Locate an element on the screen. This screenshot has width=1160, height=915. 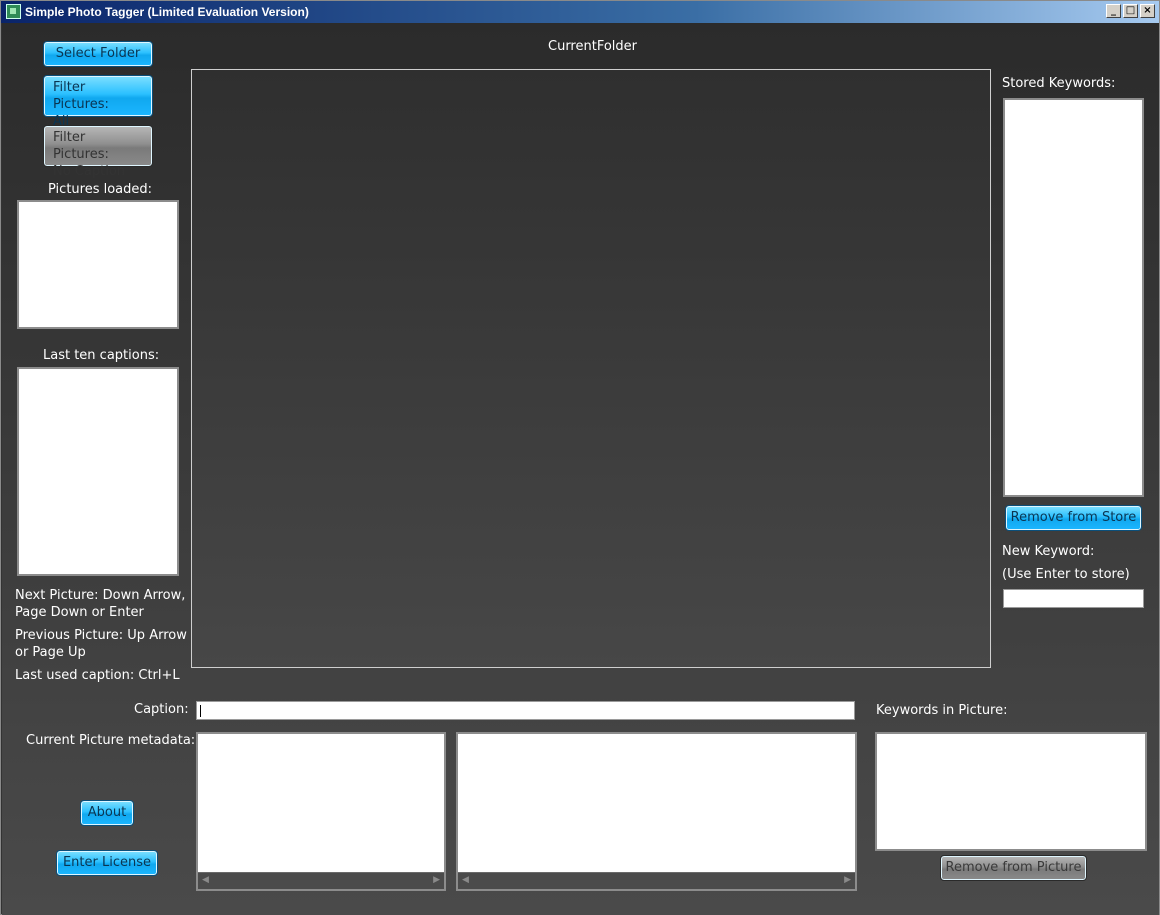
last-ten-captions-label: Last ten captions: is located at coordinates (101, 355).